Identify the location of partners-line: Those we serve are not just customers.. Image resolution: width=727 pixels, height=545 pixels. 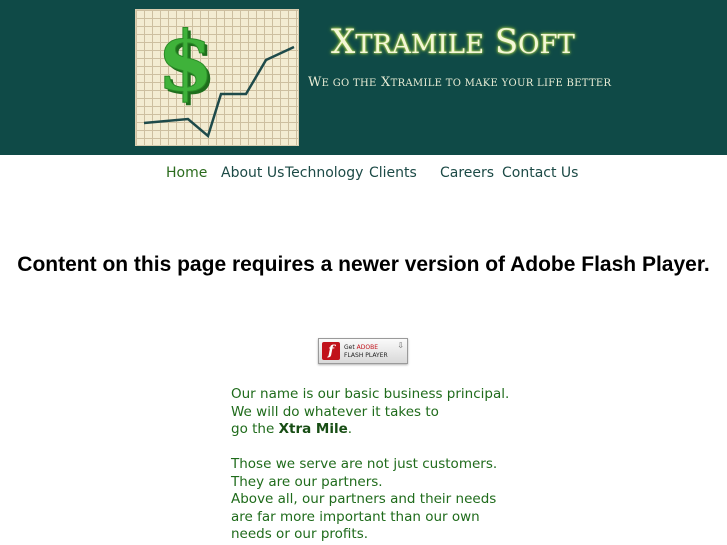
(364, 464).